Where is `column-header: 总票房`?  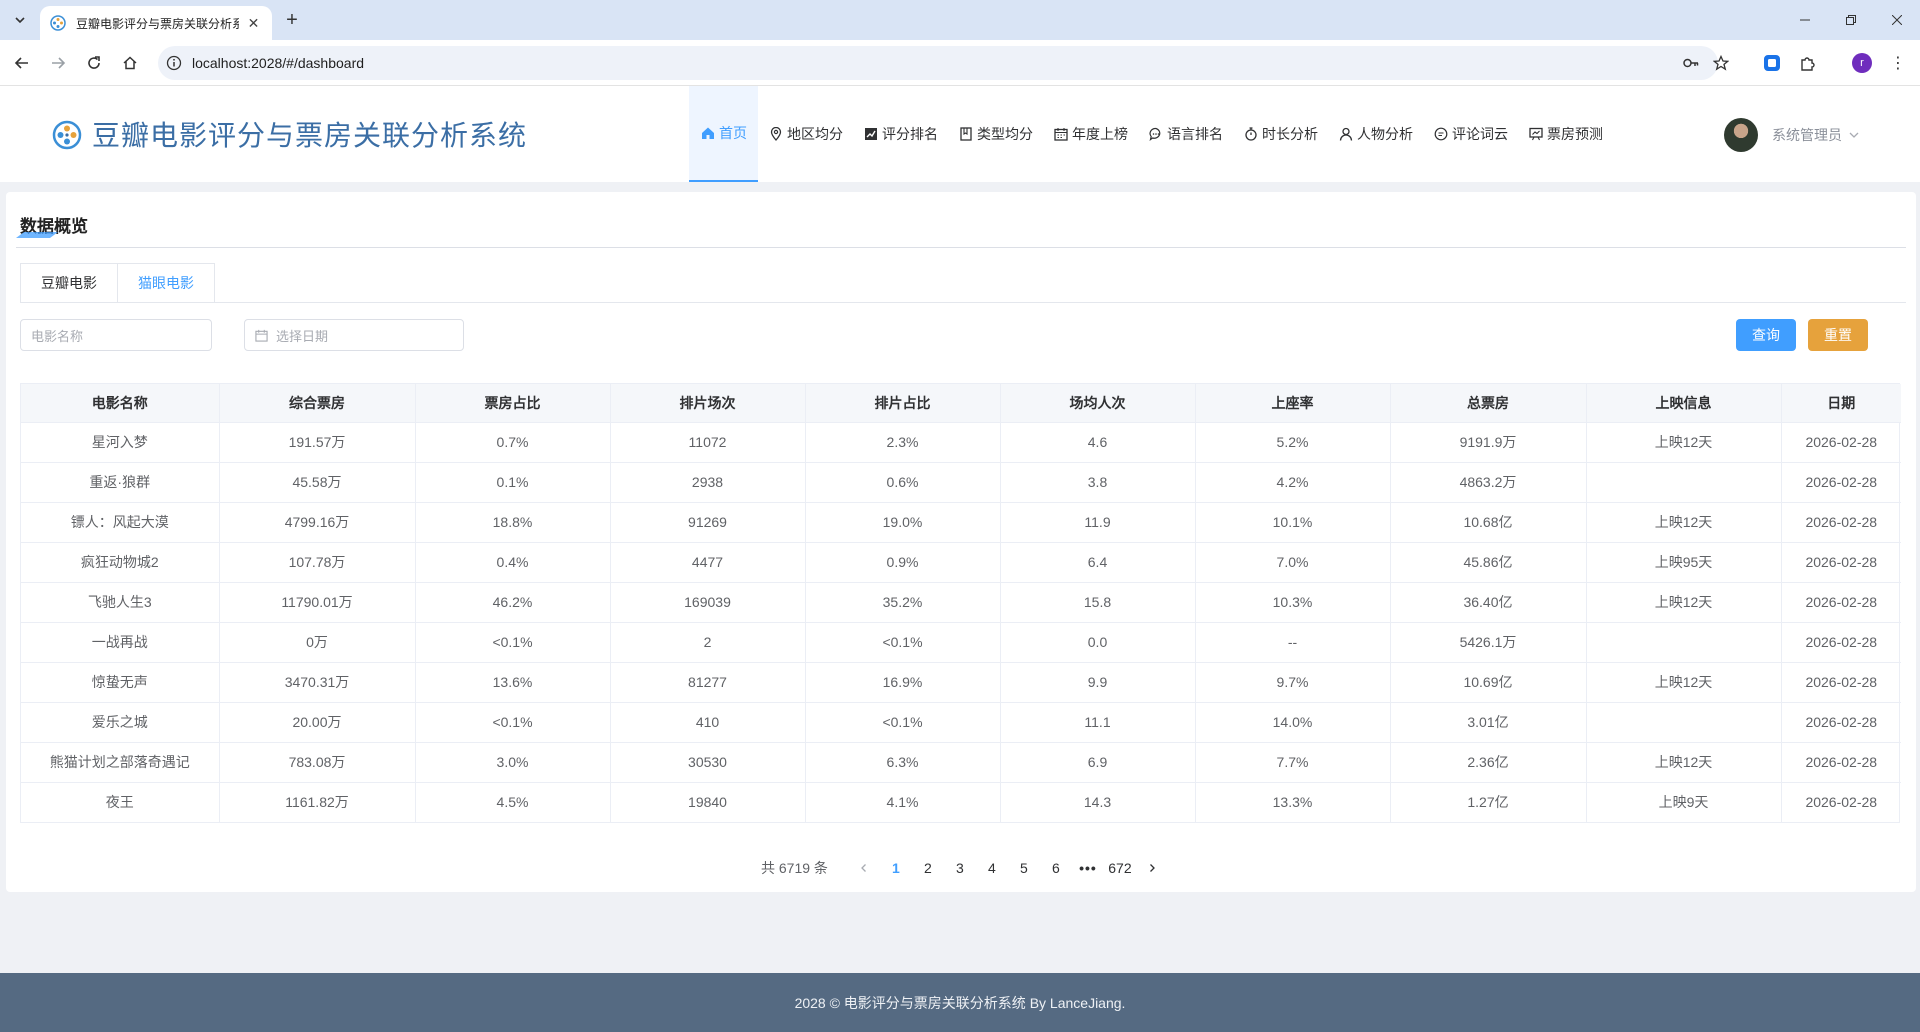
column-header: 总票房 is located at coordinates (1488, 403).